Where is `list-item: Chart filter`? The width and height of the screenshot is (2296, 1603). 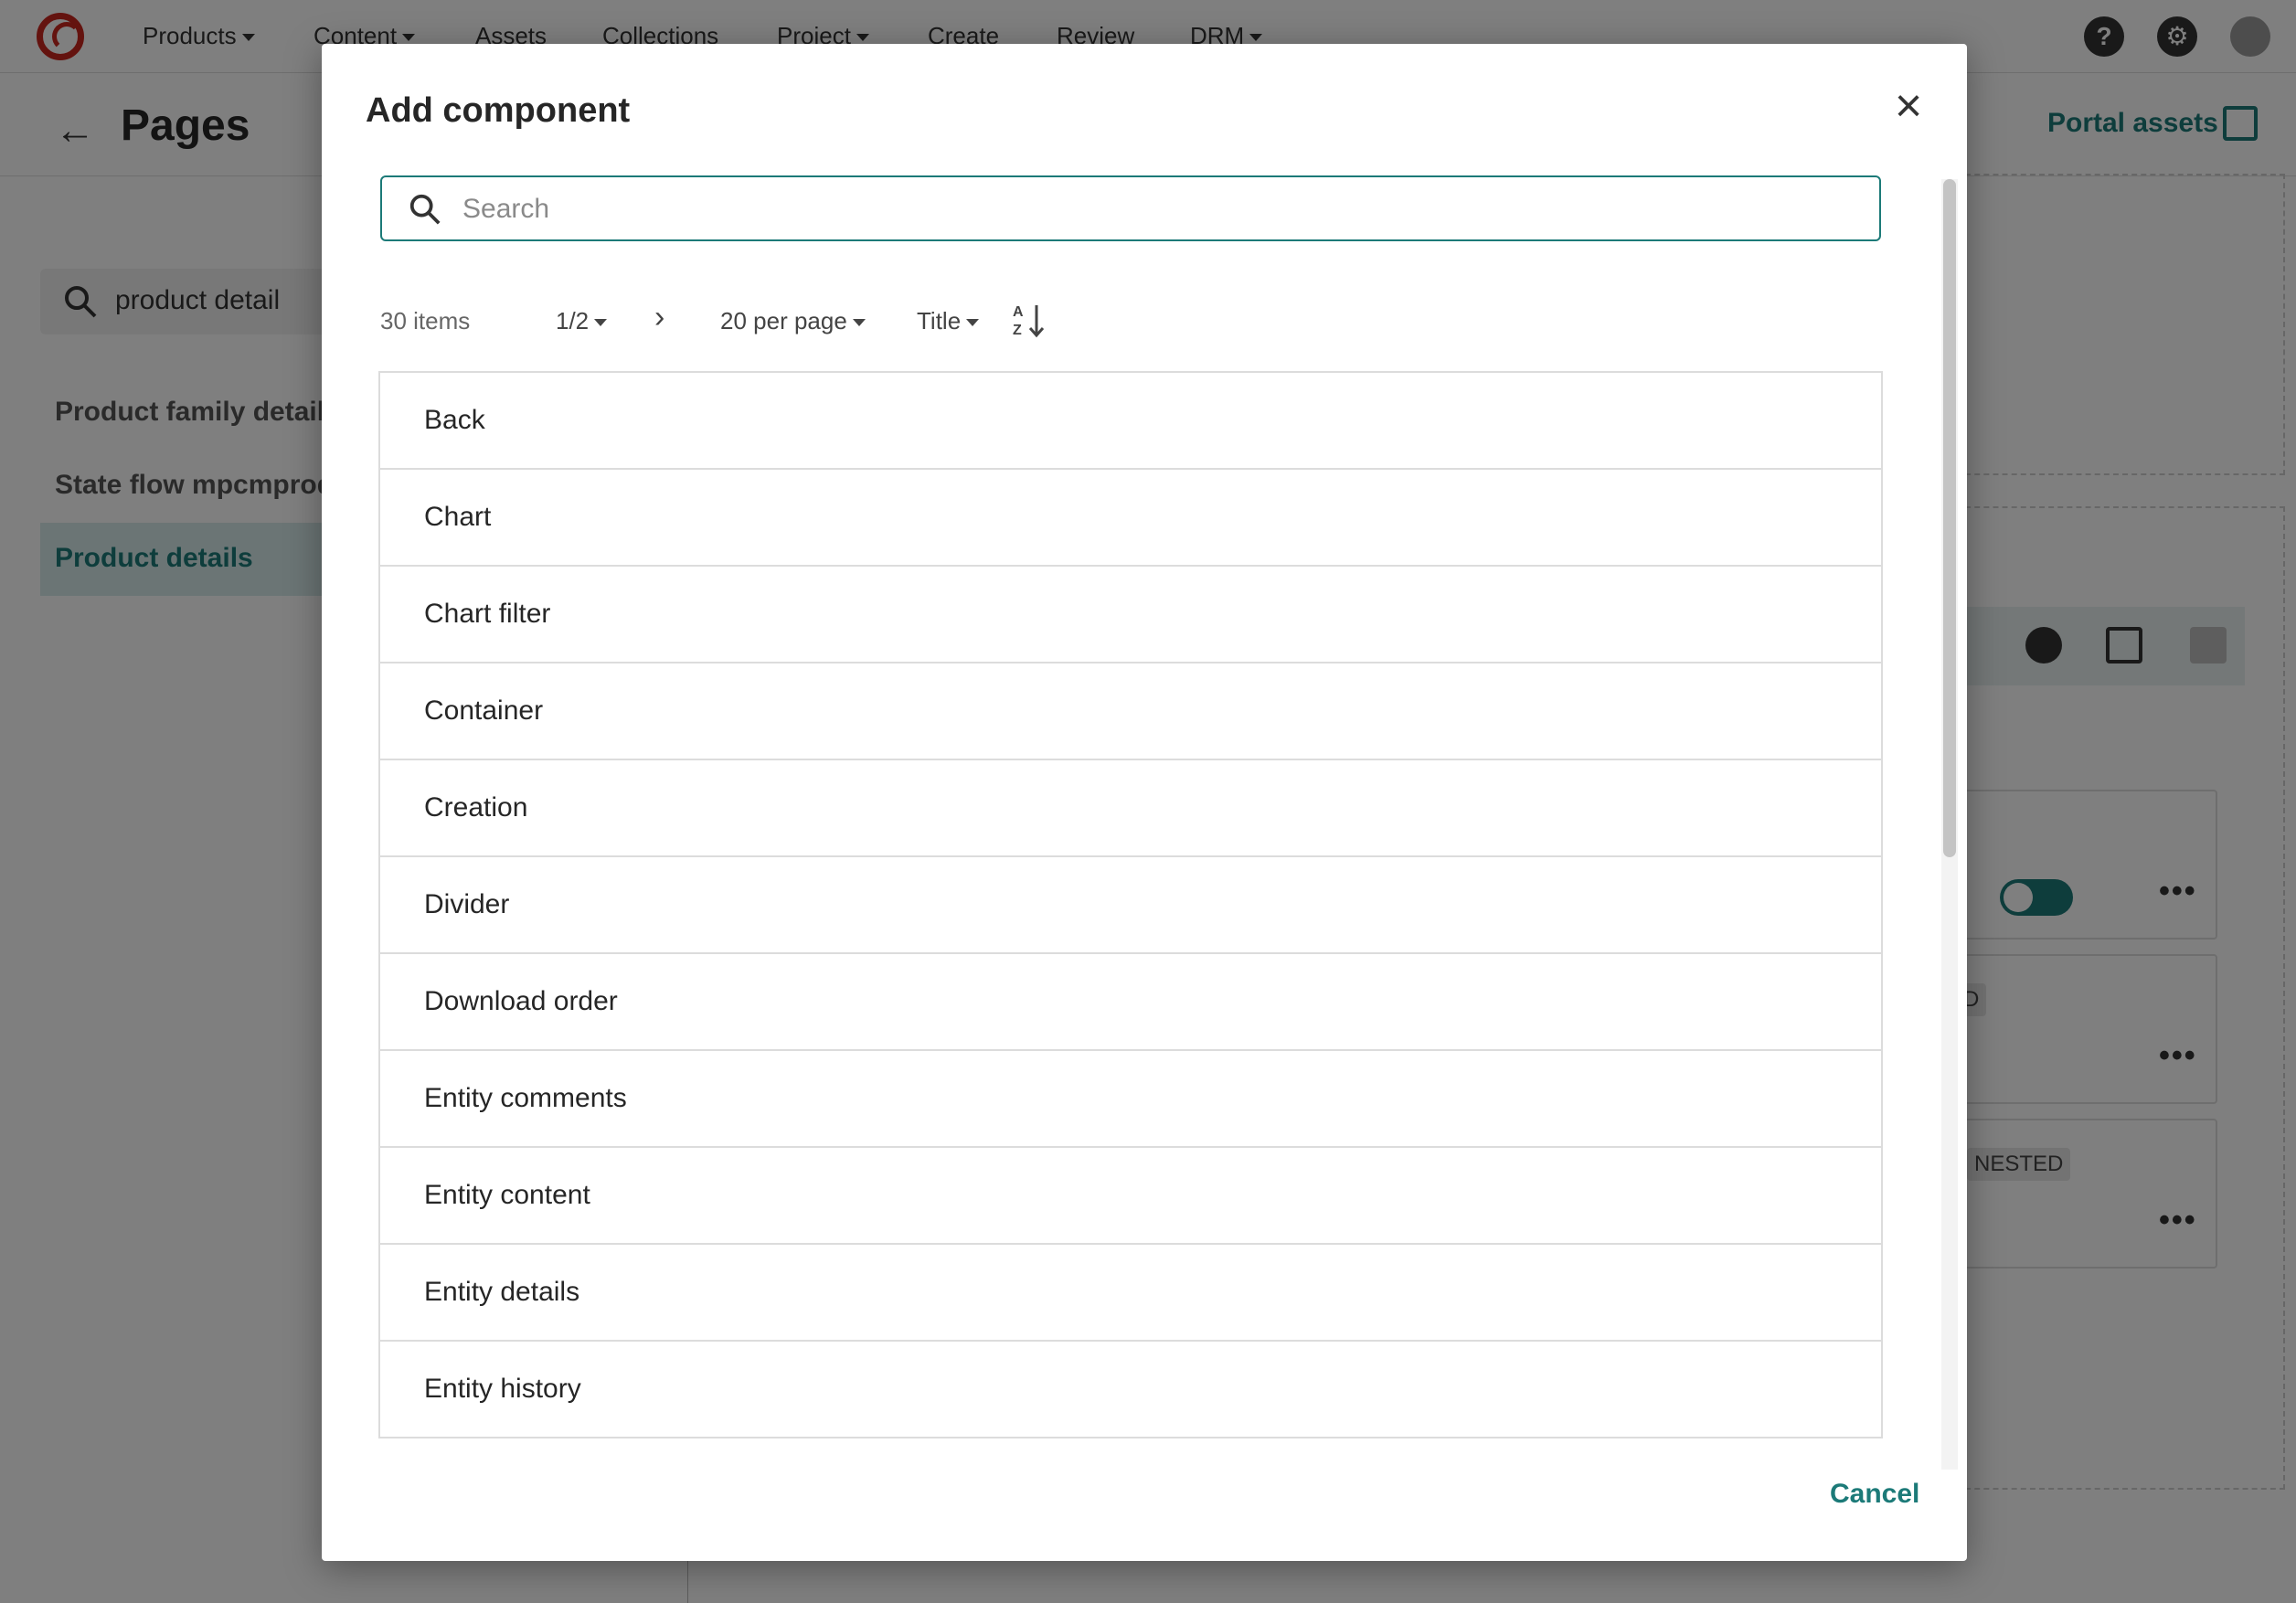
list-item: Chart filter is located at coordinates (1130, 615).